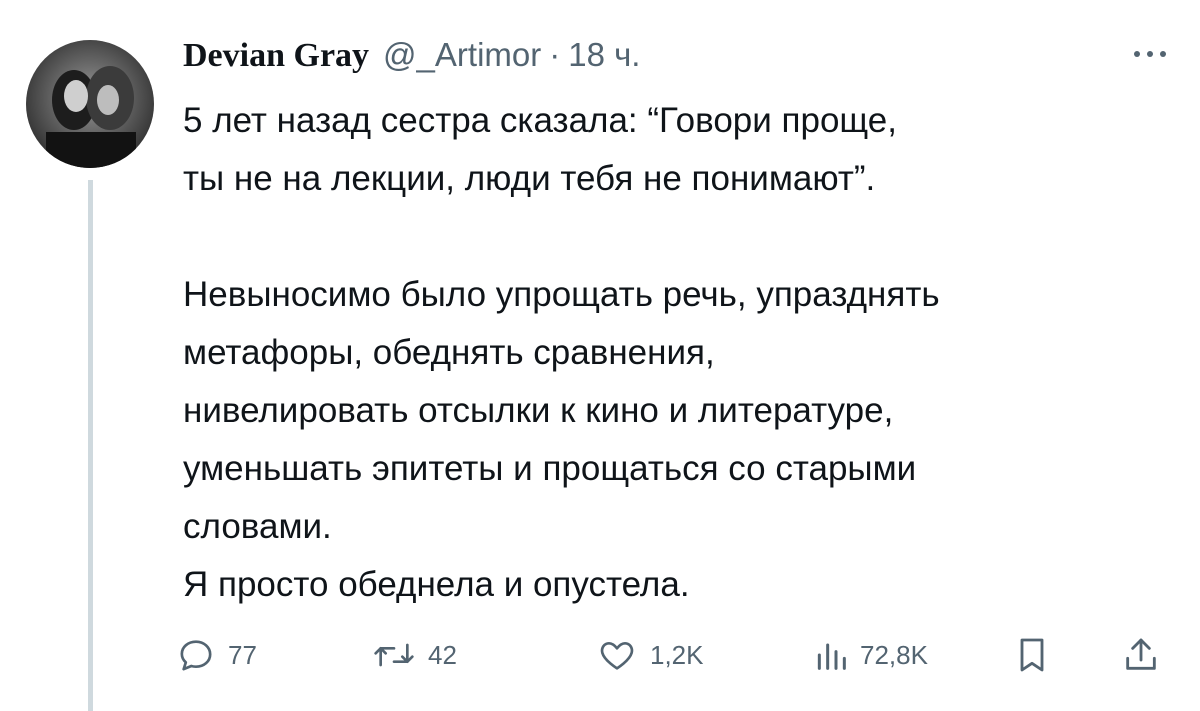 This screenshot has width=1200, height=711. What do you see at coordinates (449, 352) in the screenshot?
I see `text-line: метафоры, обеднять сравнения,` at bounding box center [449, 352].